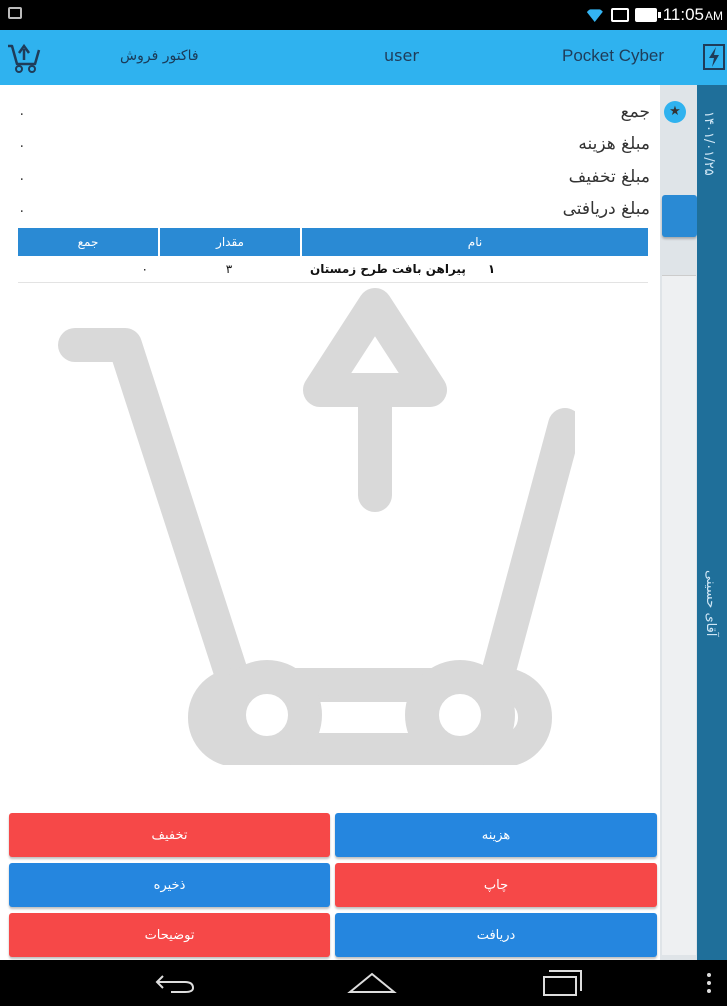 This screenshot has height=1006, width=727. What do you see at coordinates (491, 269) in the screenshot?
I see `cell-row-number: ۱` at bounding box center [491, 269].